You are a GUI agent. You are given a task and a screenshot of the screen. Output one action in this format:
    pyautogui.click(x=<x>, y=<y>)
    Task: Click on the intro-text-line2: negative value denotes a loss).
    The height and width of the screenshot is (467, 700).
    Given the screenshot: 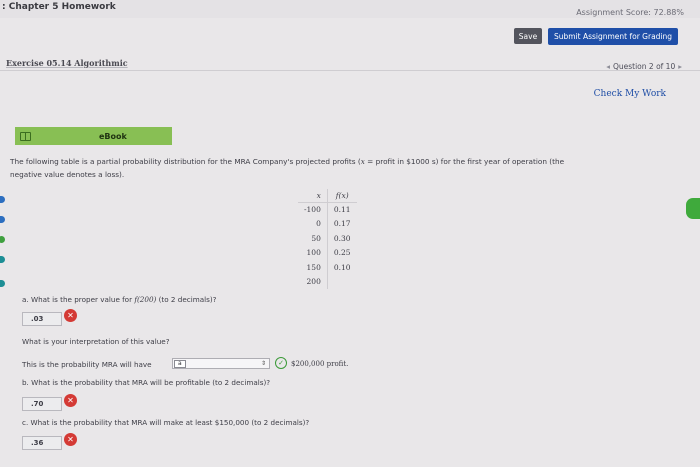 What is the action you would take?
    pyautogui.click(x=67, y=174)
    